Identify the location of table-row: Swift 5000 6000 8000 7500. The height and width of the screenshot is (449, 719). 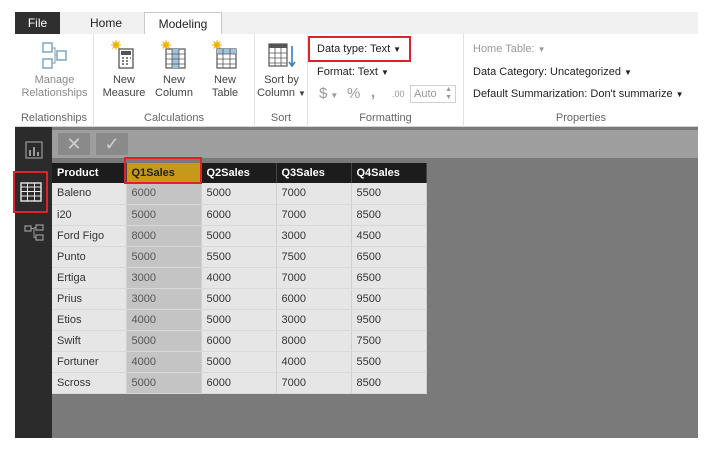
(239, 341).